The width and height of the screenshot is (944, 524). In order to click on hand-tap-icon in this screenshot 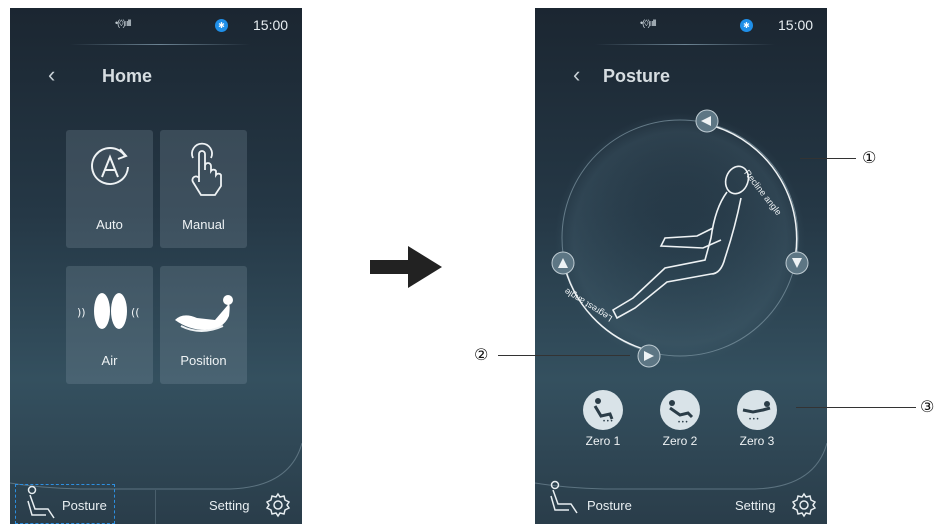, I will do `click(206, 169)`.